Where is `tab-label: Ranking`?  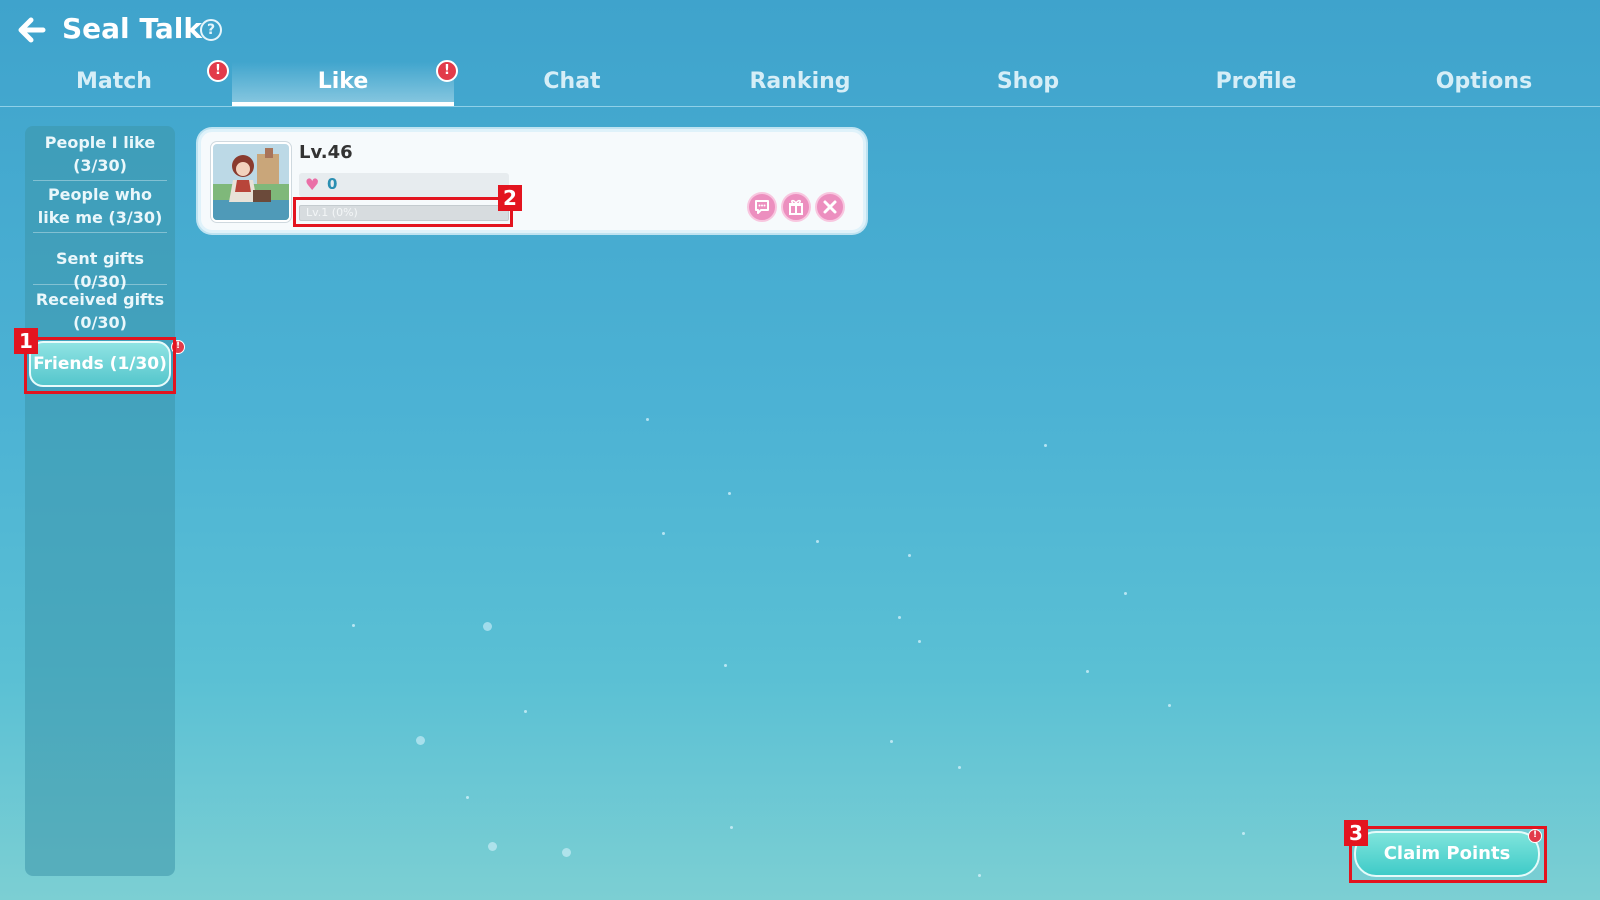 tab-label: Ranking is located at coordinates (800, 81).